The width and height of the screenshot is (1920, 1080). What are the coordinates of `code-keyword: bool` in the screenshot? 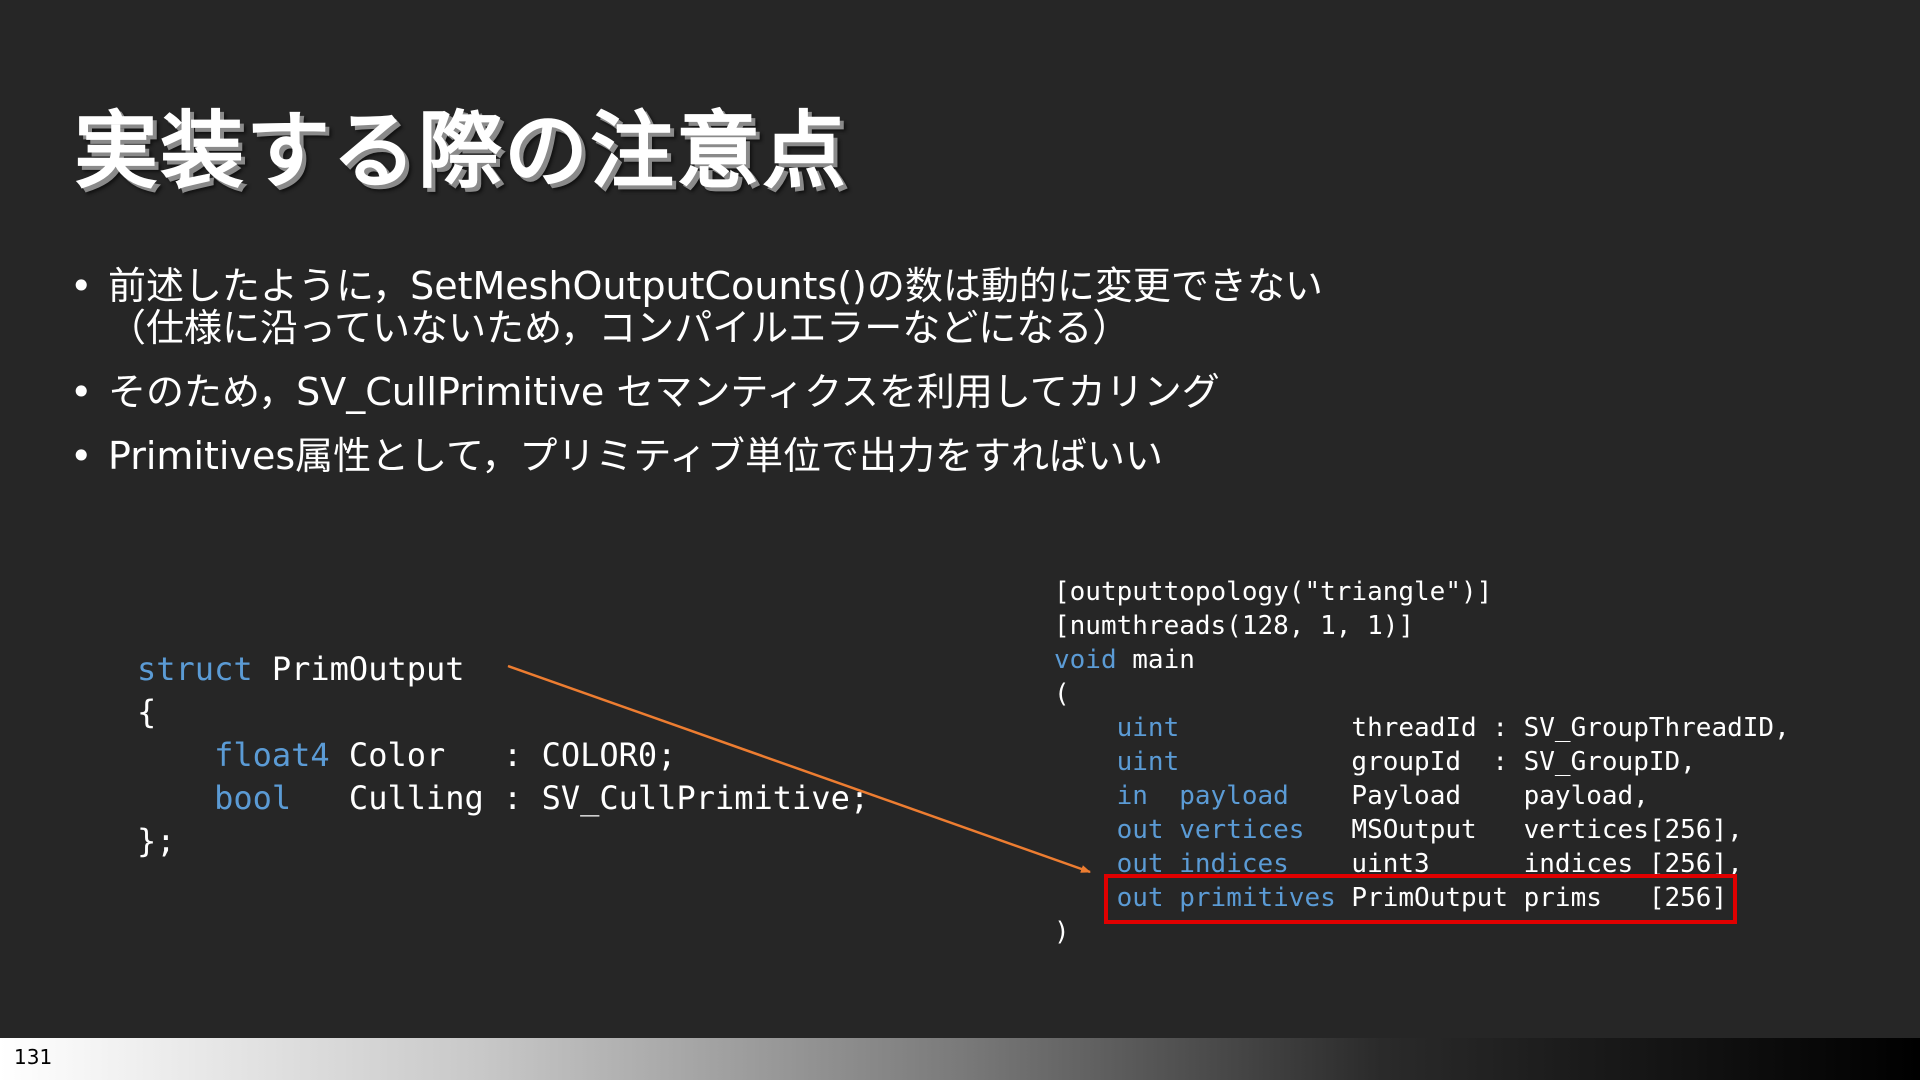 It's located at (253, 798).